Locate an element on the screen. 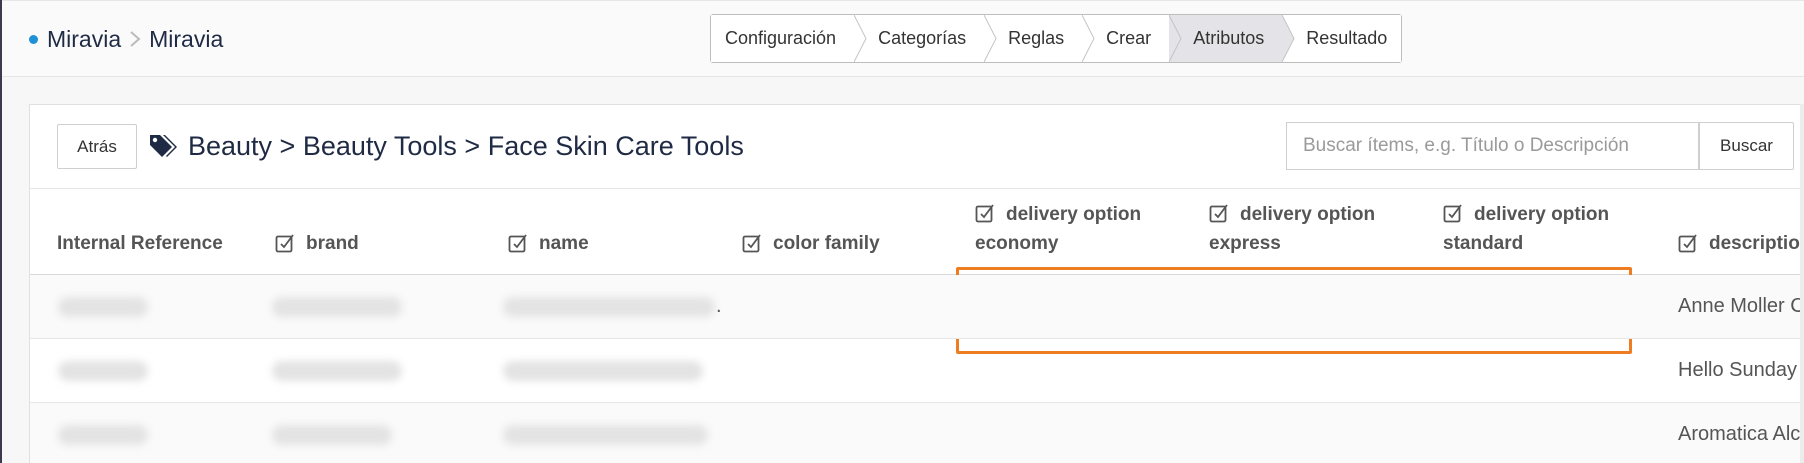 This screenshot has height=463, width=1804. search-input is located at coordinates (1492, 146).